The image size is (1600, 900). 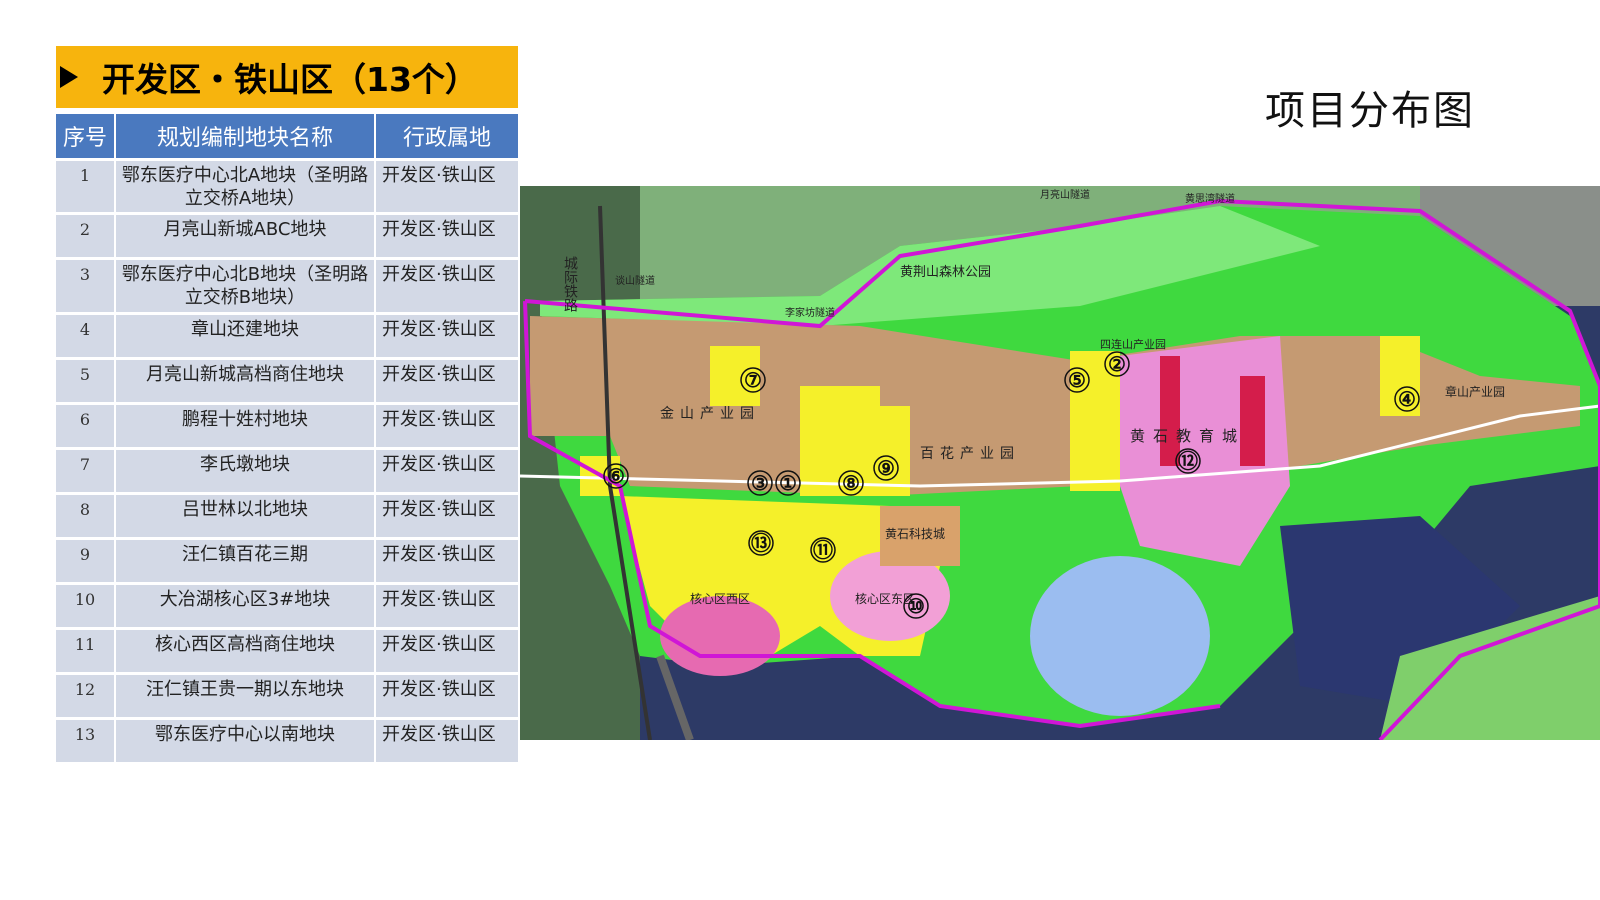 I want to click on section-banner: 开发区・铁山区（13个）, so click(x=287, y=77).